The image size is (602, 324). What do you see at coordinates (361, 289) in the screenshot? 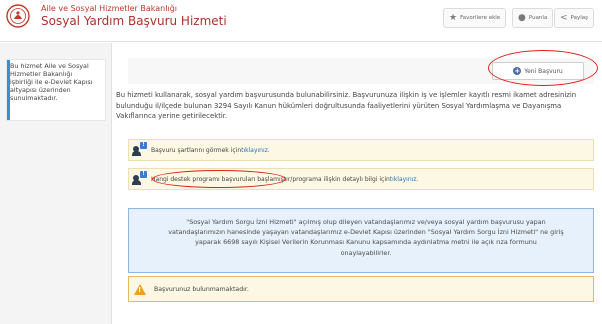
I see `no-application-warning: ! Başvurunuz bulunmamaktadır.` at bounding box center [361, 289].